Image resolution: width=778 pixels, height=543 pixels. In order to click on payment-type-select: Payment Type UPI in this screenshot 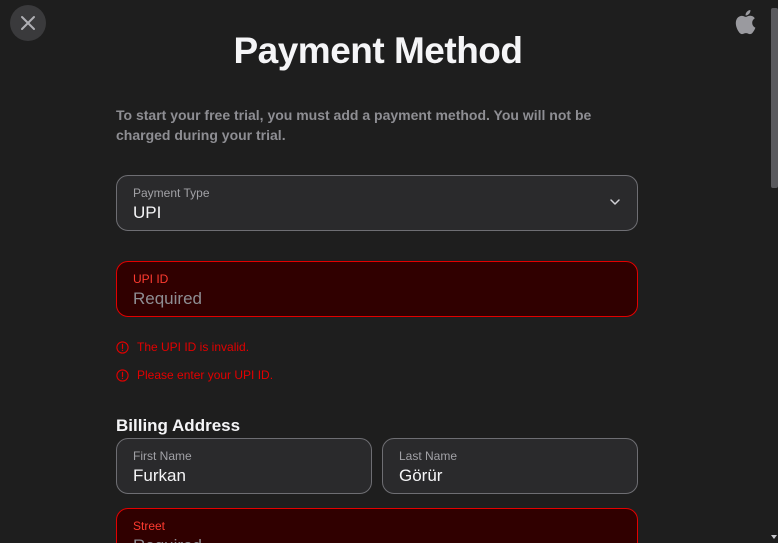, I will do `click(377, 203)`.